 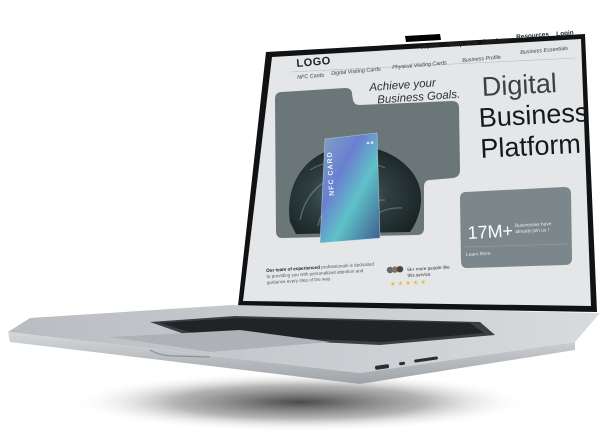 I want to click on camera-notch, so click(x=423, y=38).